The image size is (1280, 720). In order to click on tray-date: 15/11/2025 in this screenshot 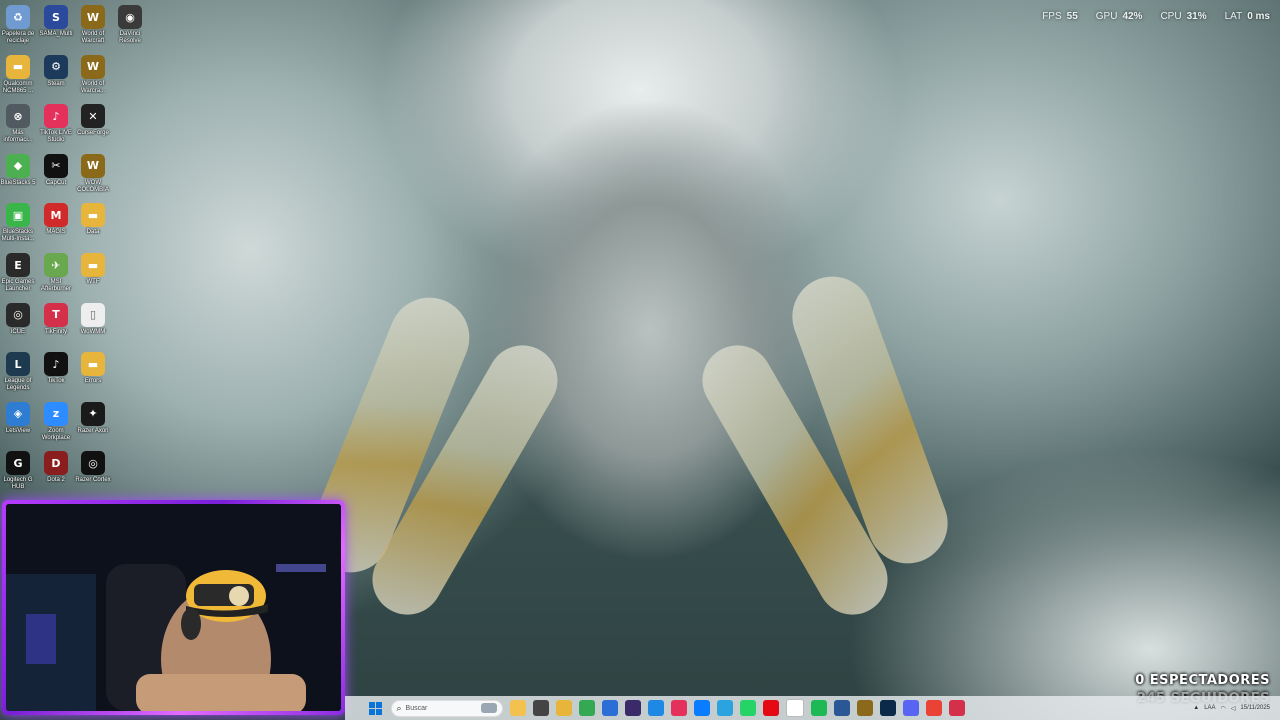, I will do `click(1255, 708)`.